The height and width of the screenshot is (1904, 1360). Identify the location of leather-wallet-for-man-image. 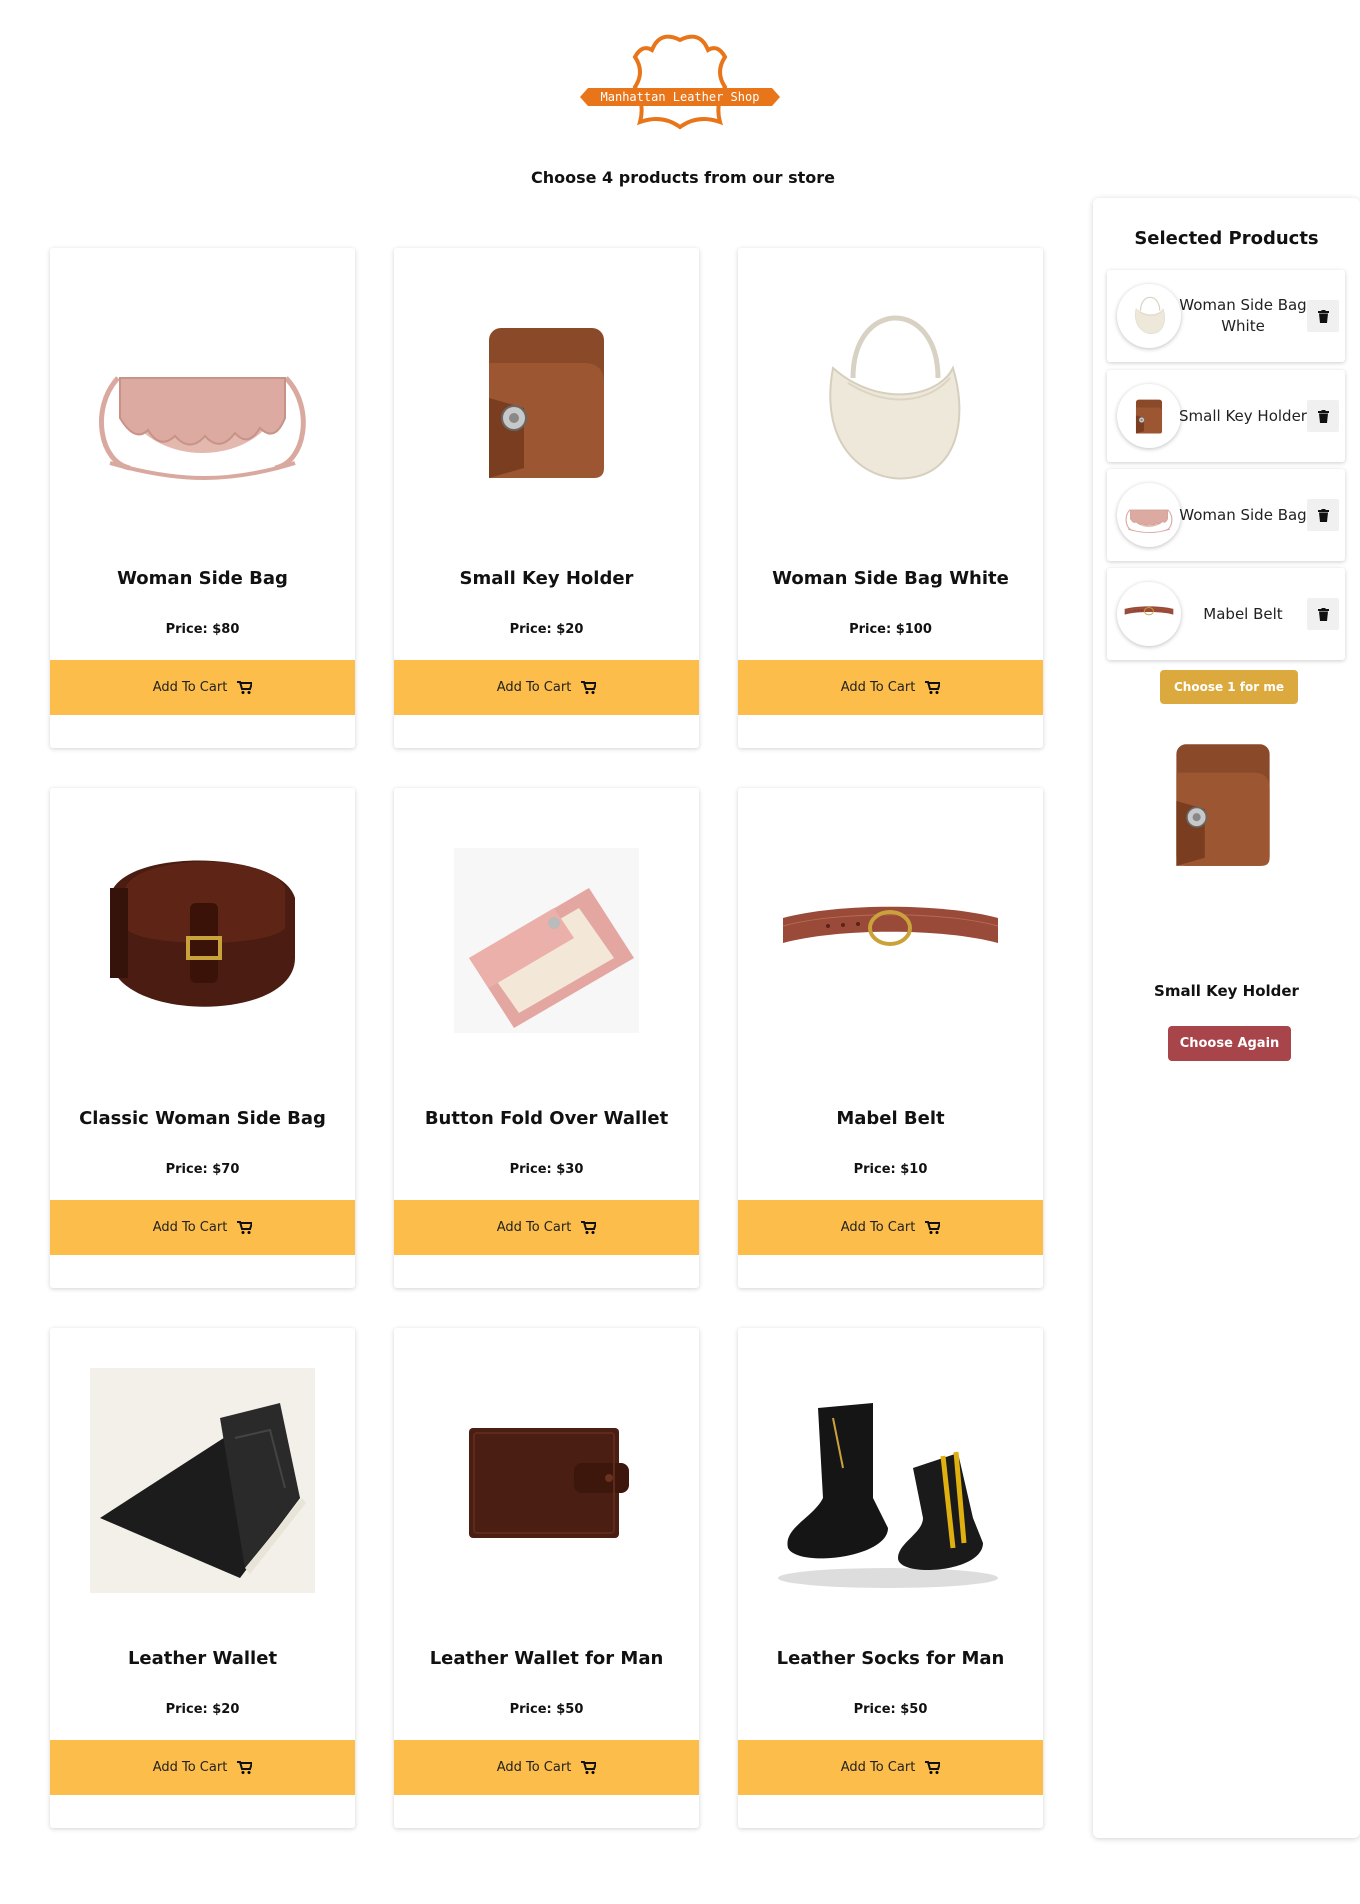
(546, 1480).